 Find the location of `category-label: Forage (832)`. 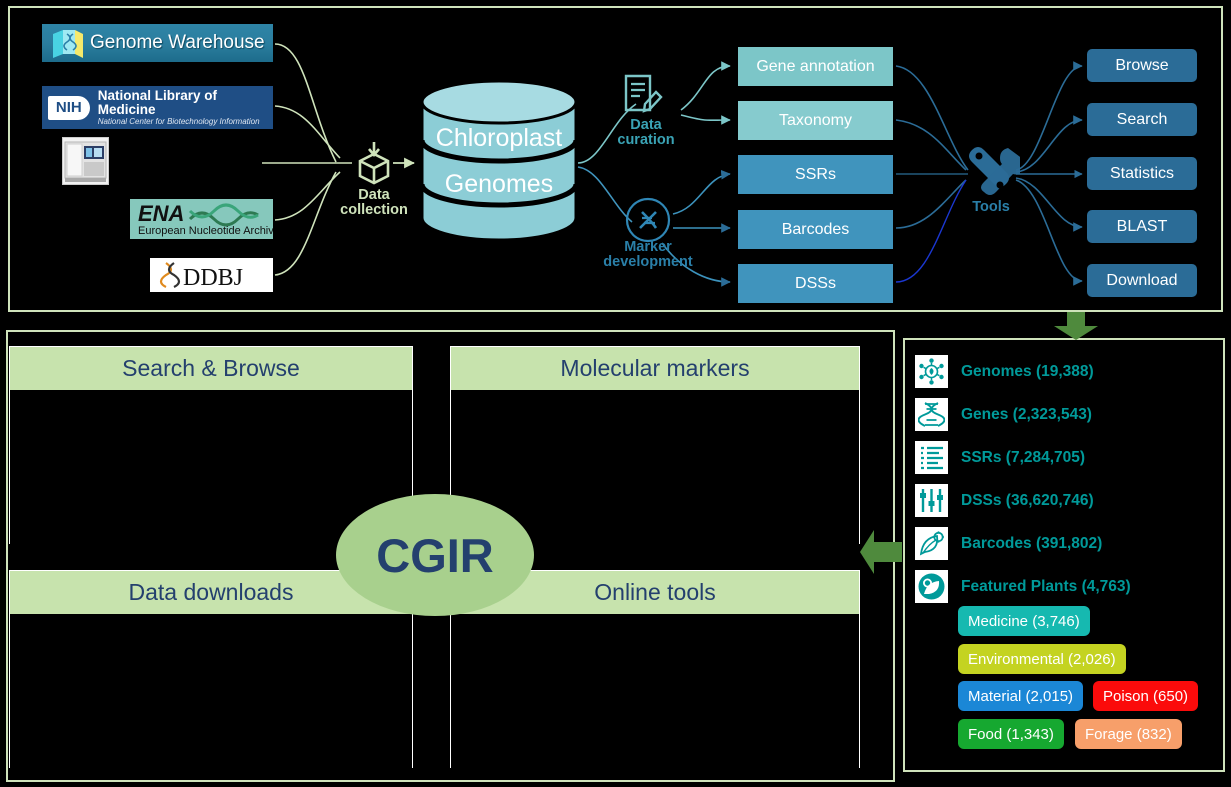

category-label: Forage (832) is located at coordinates (1128, 734).